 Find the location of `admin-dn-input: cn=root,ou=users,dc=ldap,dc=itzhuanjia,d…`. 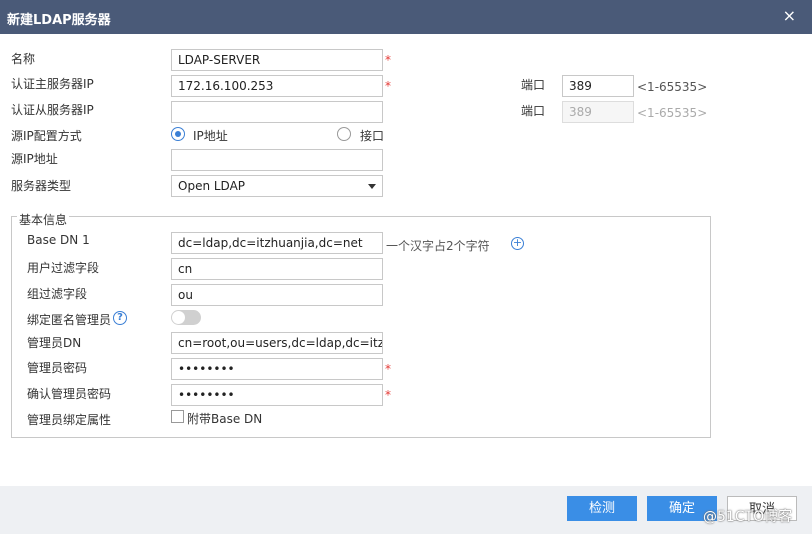

admin-dn-input: cn=root,ou=users,dc=ldap,dc=itzhuanjia,d… is located at coordinates (277, 343).